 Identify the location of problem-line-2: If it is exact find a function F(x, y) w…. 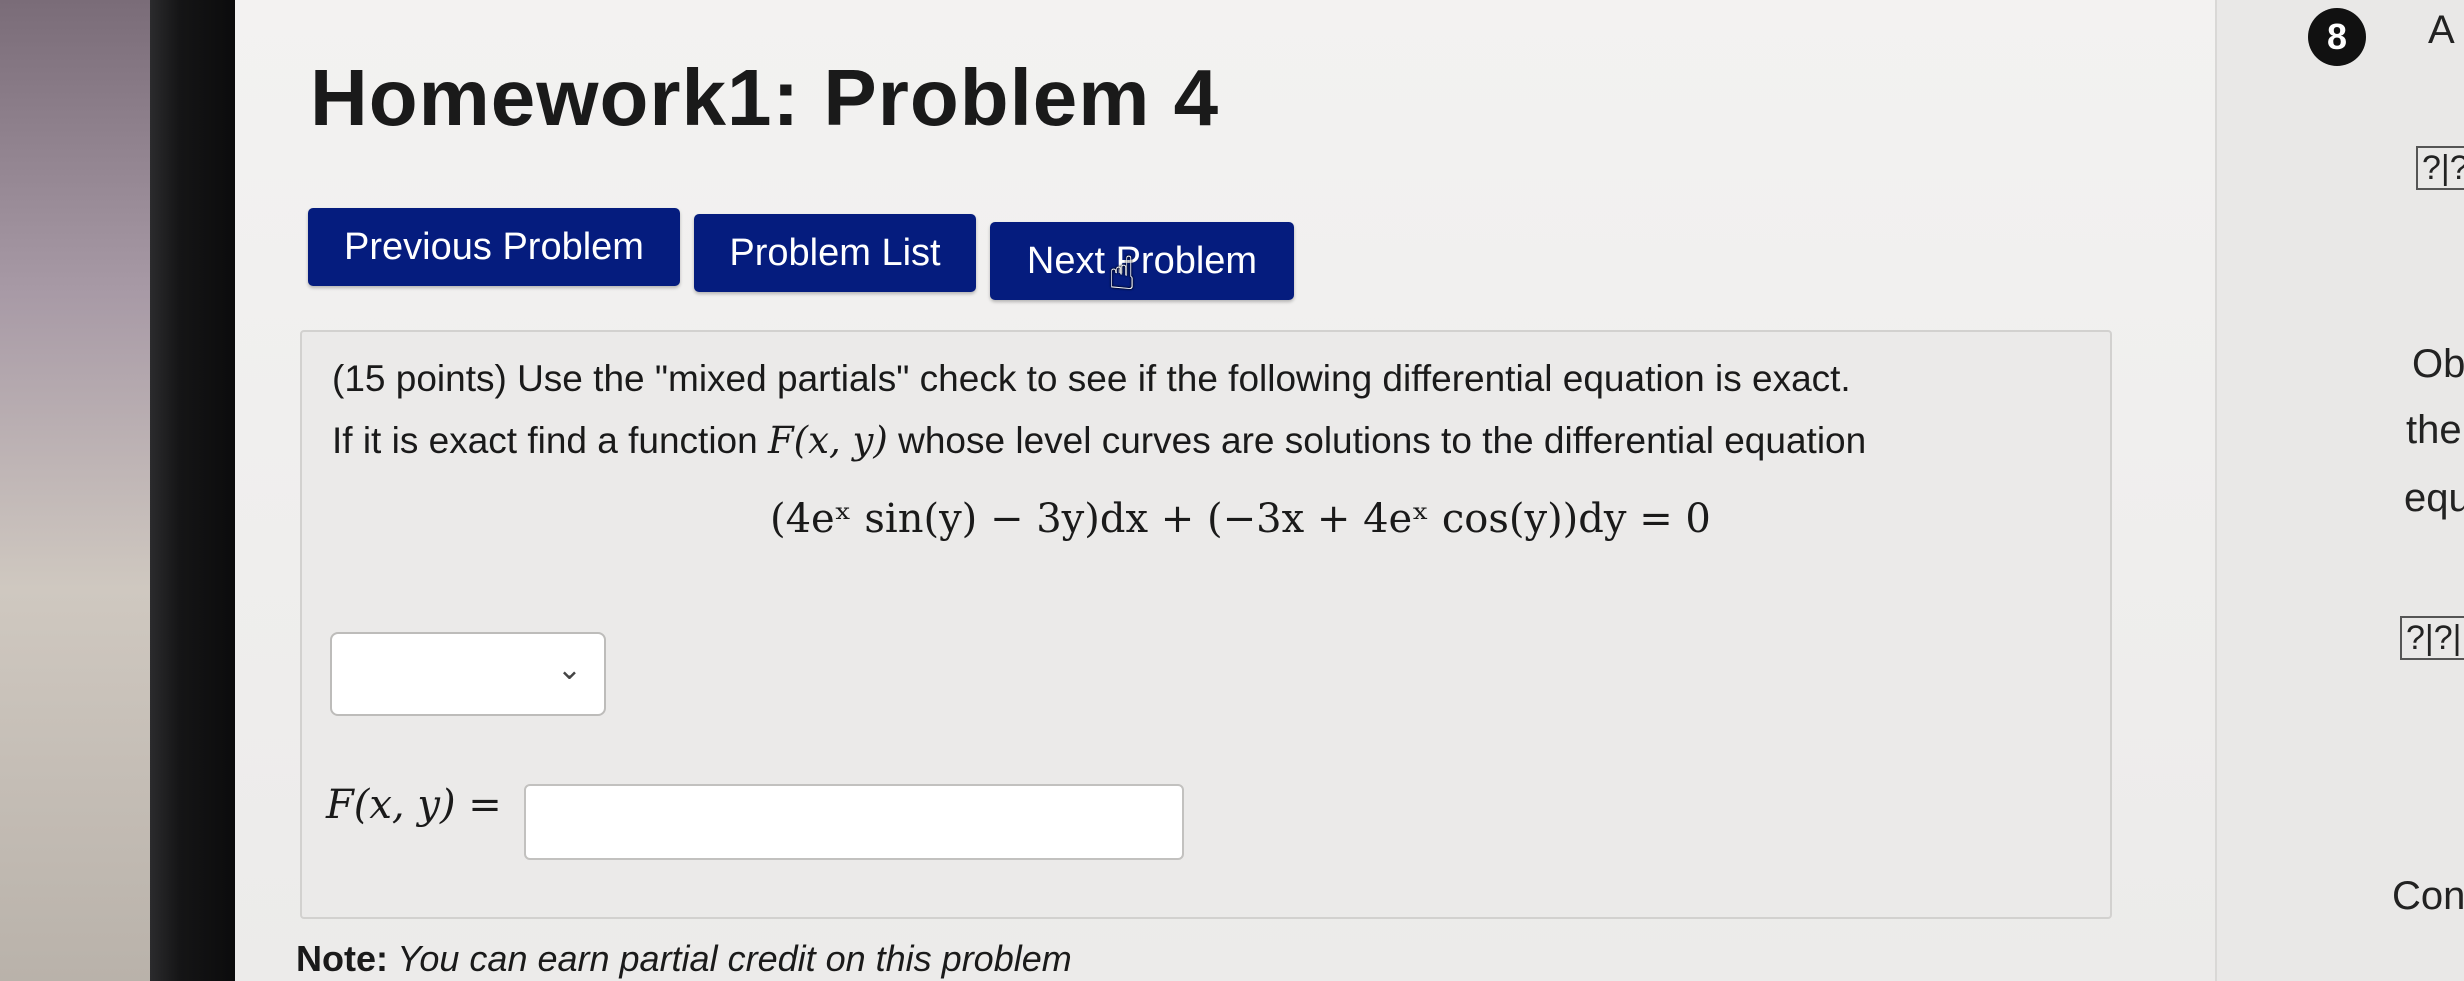
(1182, 441).